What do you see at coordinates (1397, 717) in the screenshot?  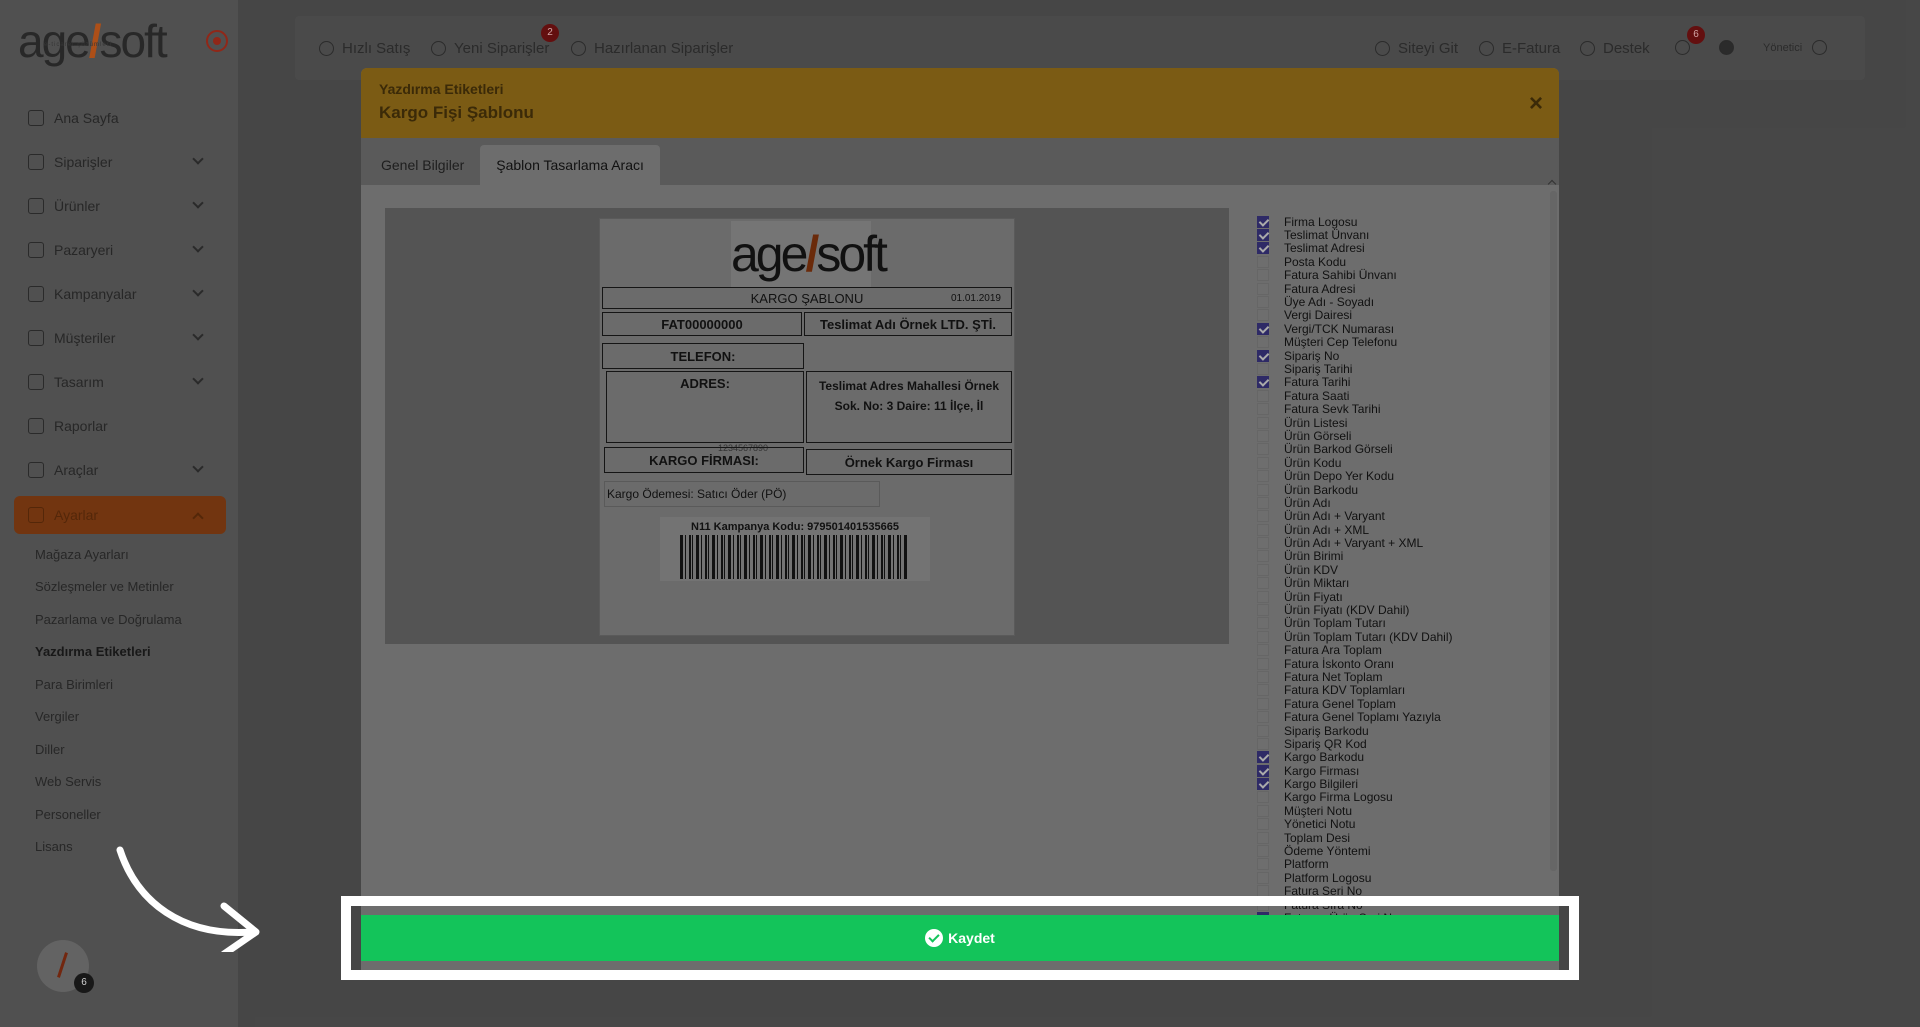 I see `checklist-item: Fatura Genel Toplamı Yazıyla` at bounding box center [1397, 717].